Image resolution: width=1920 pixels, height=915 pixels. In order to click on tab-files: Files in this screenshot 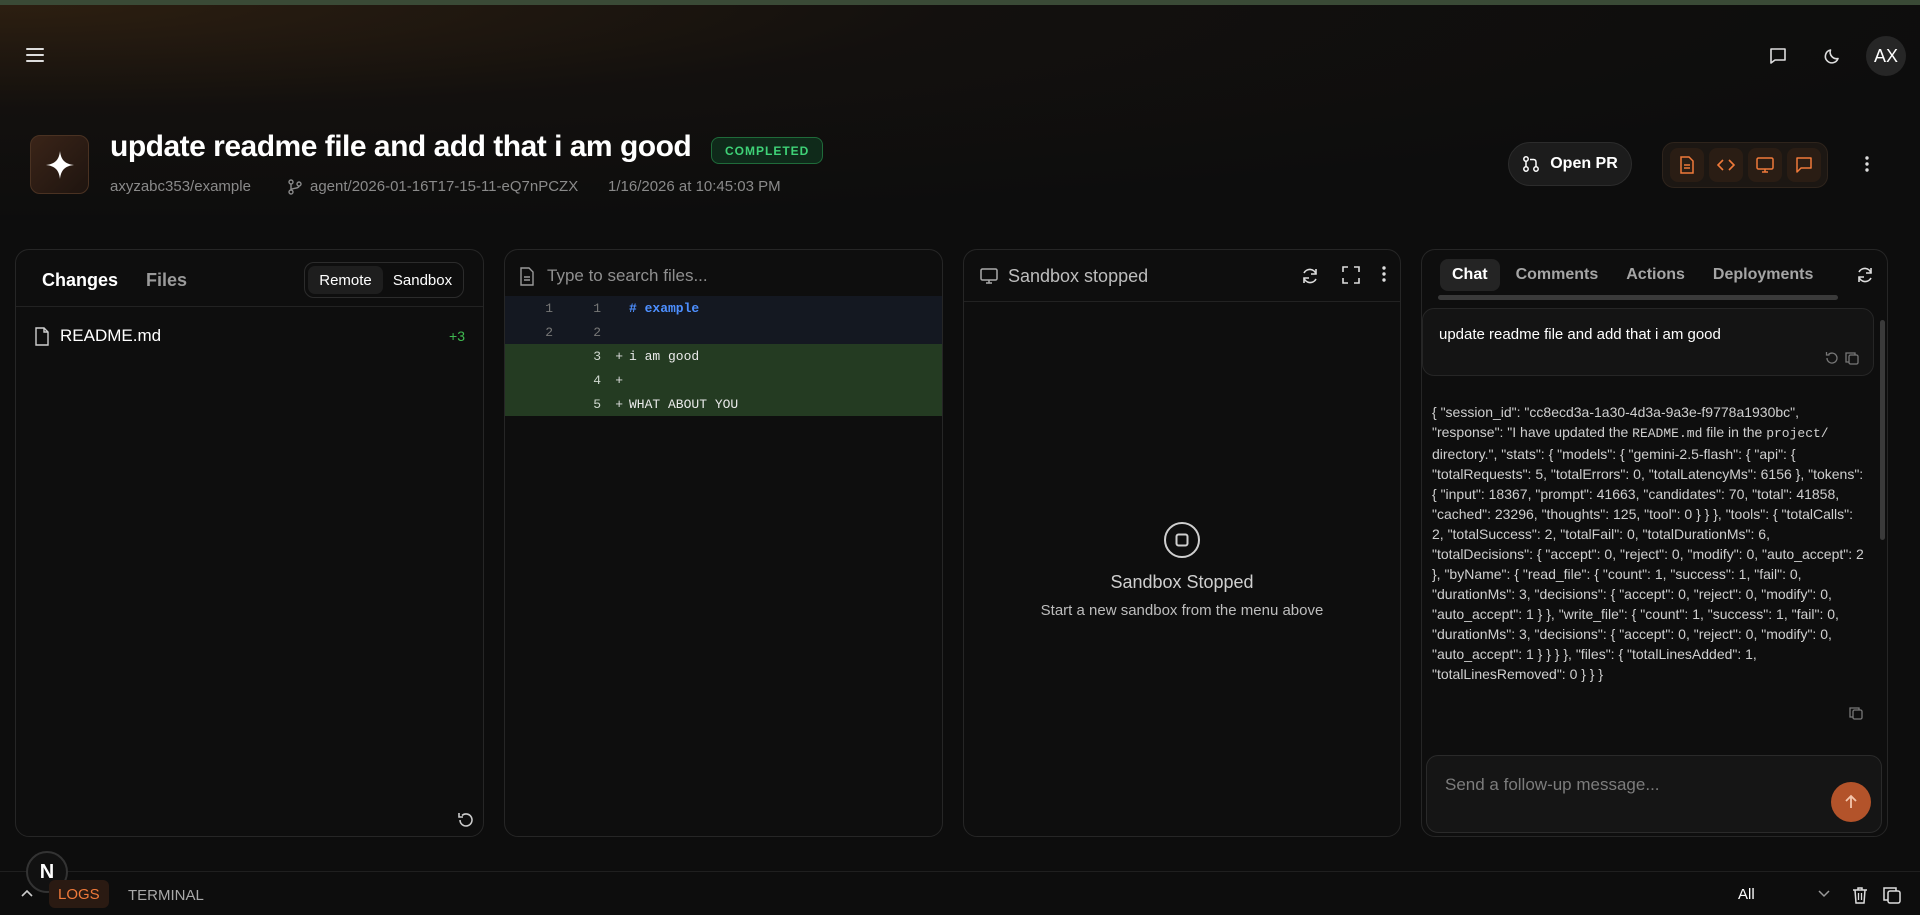, I will do `click(166, 280)`.